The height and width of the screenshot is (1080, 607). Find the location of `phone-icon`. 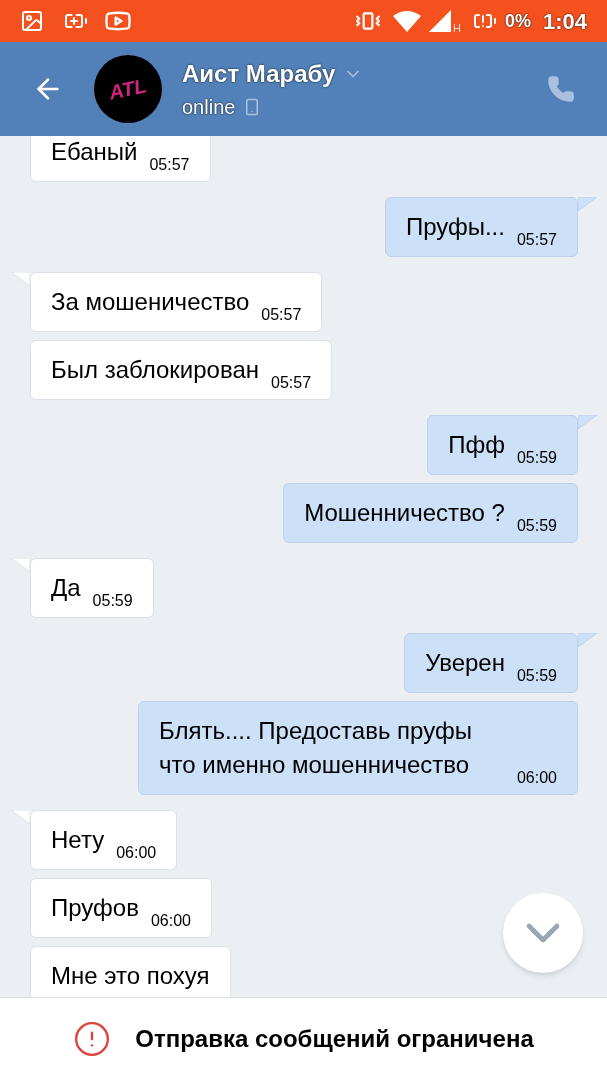

phone-icon is located at coordinates (561, 89).